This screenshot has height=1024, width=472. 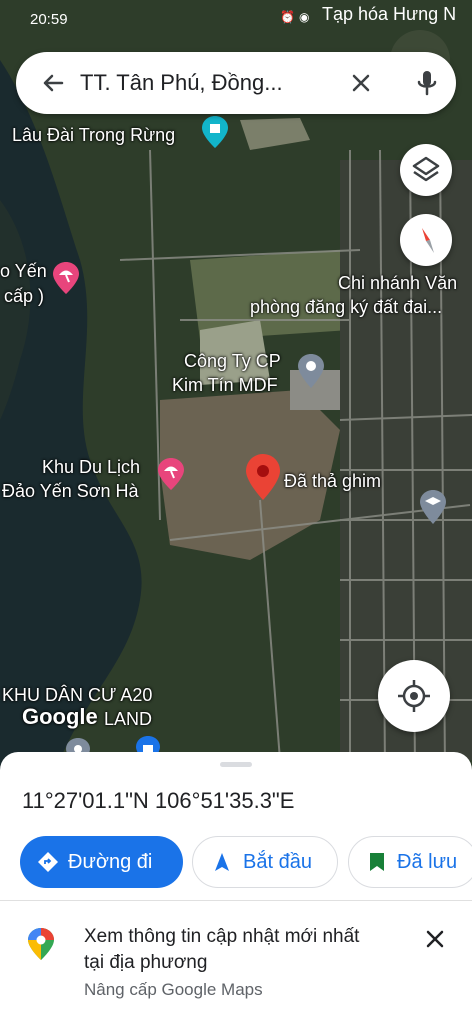 What do you see at coordinates (236, 764) in the screenshot?
I see `drag-handle` at bounding box center [236, 764].